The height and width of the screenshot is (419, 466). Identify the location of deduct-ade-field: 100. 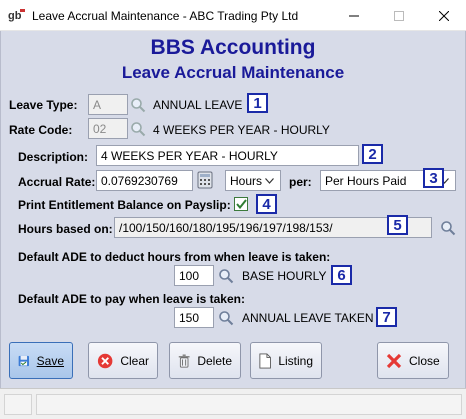
(194, 275).